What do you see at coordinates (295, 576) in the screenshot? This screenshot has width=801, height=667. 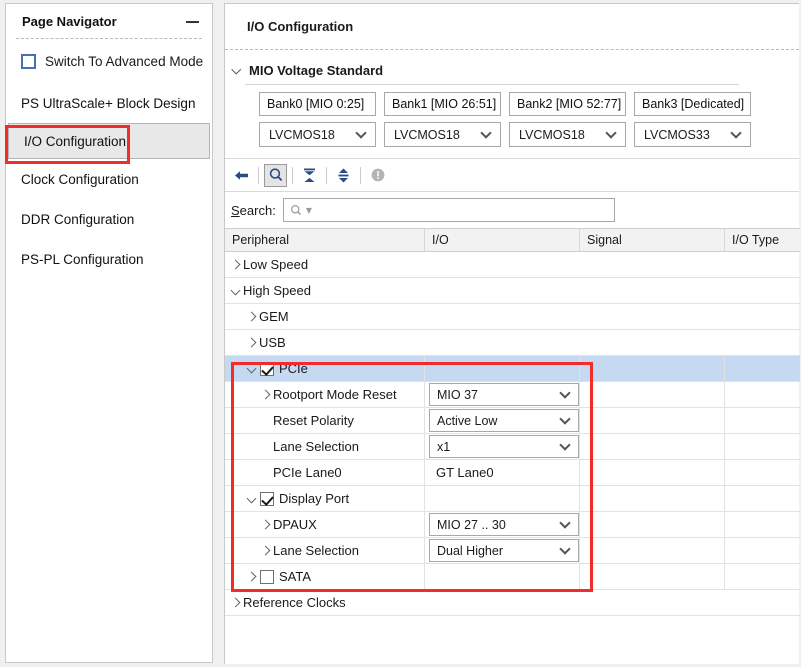 I see `row-label: SATA` at bounding box center [295, 576].